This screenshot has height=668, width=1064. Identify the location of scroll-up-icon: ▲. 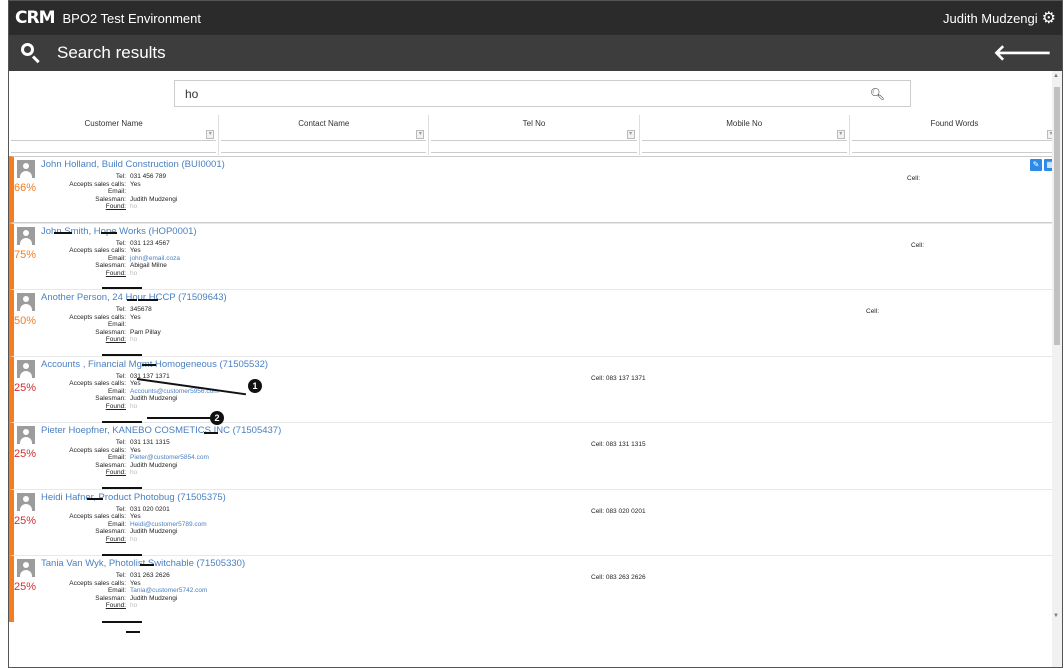
(1056, 76).